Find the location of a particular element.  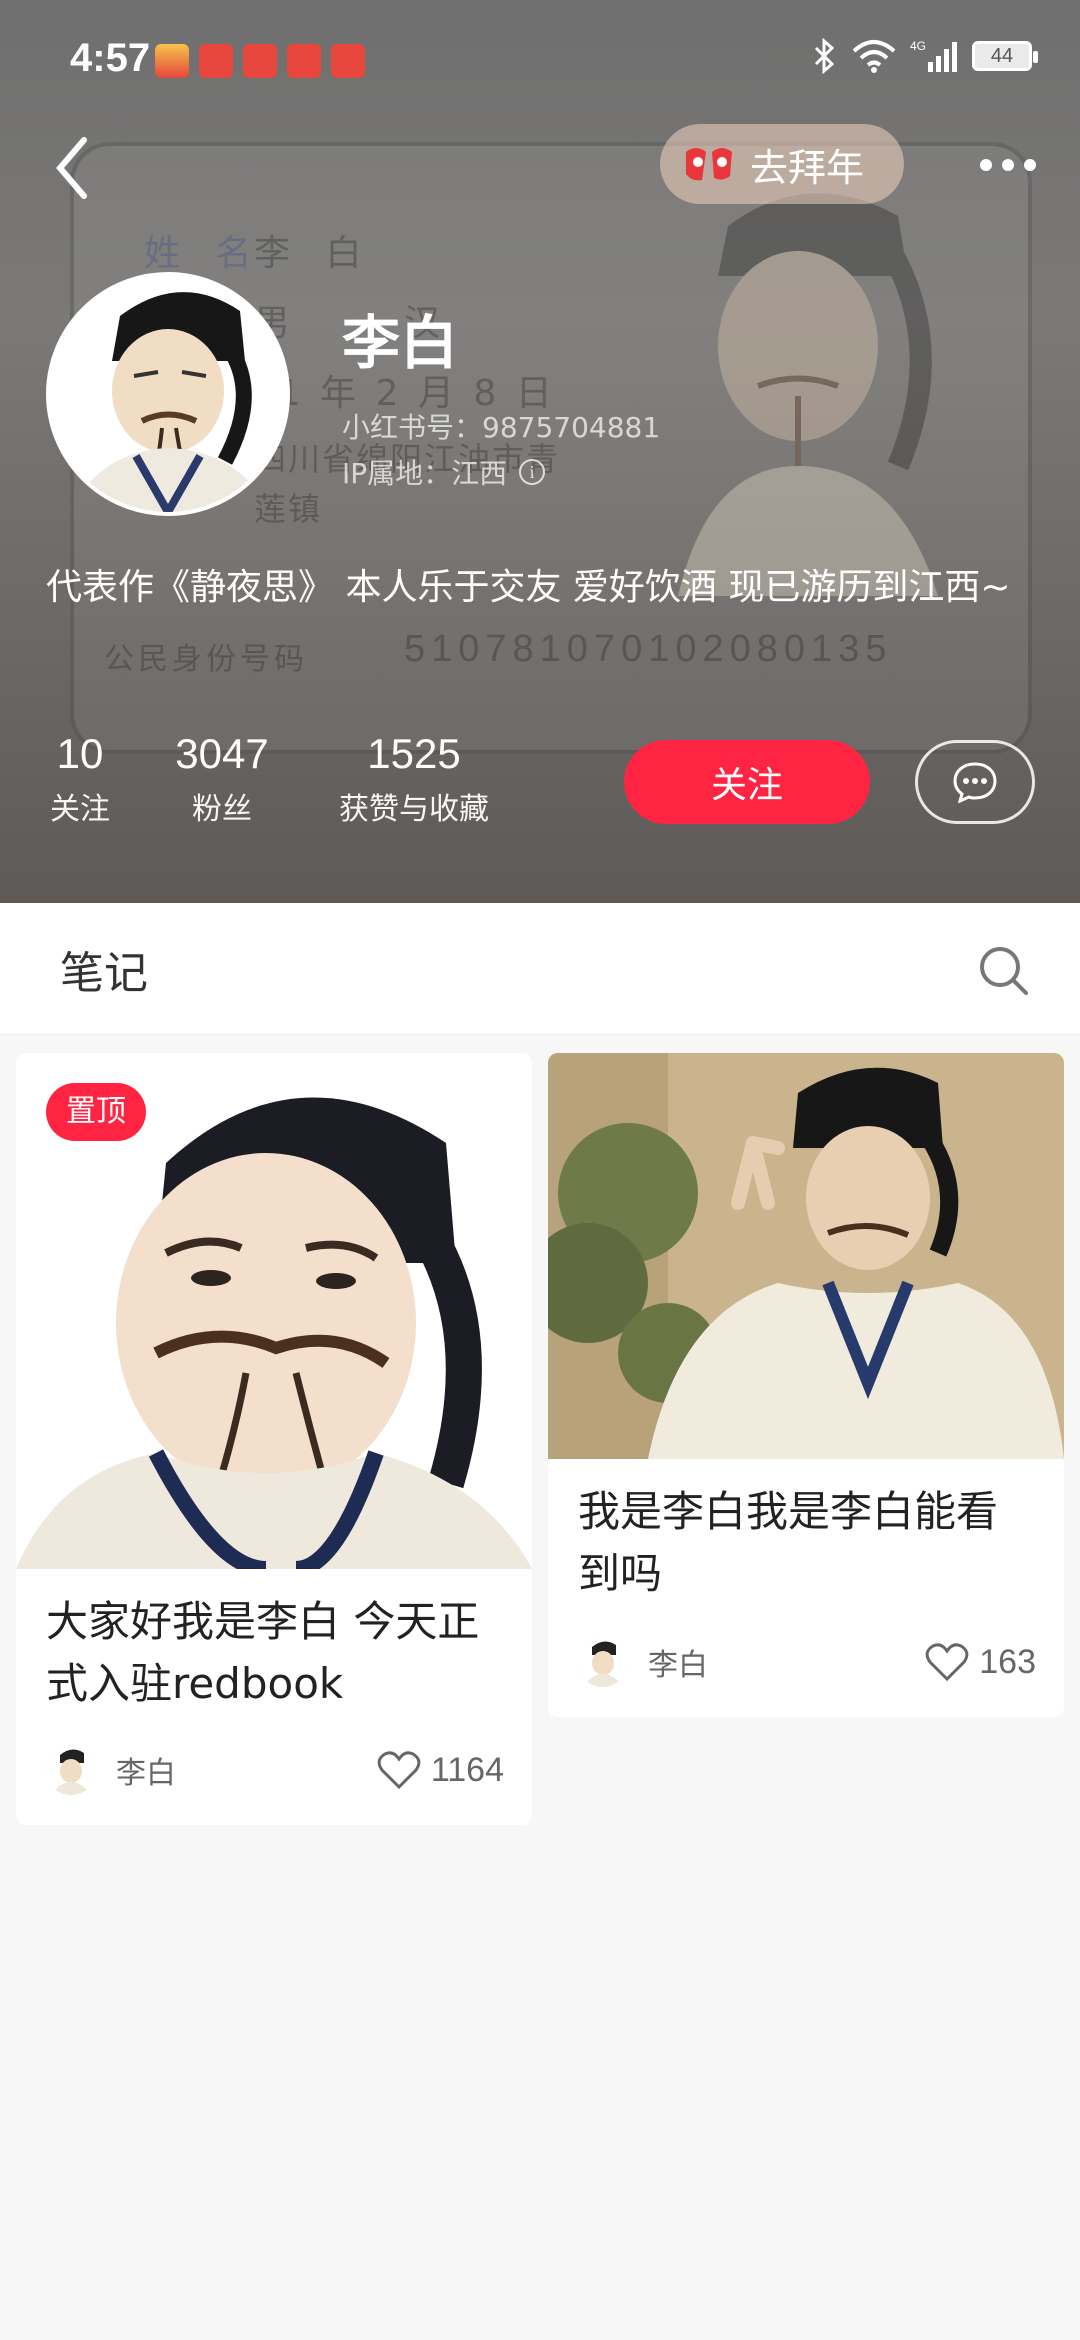

pinned-badge: 置顶 is located at coordinates (96, 1112).